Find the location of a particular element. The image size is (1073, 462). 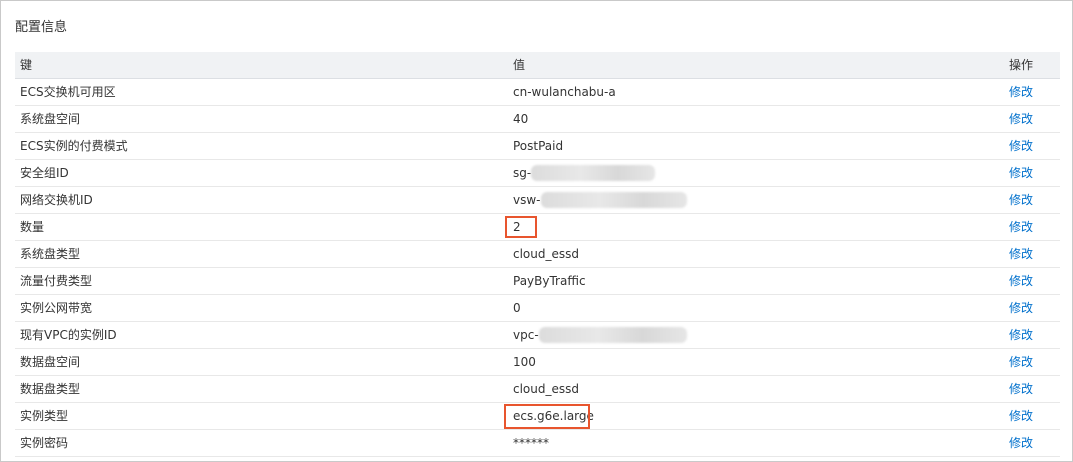

table-row: 数据盘空间 100 修改 is located at coordinates (537, 362).